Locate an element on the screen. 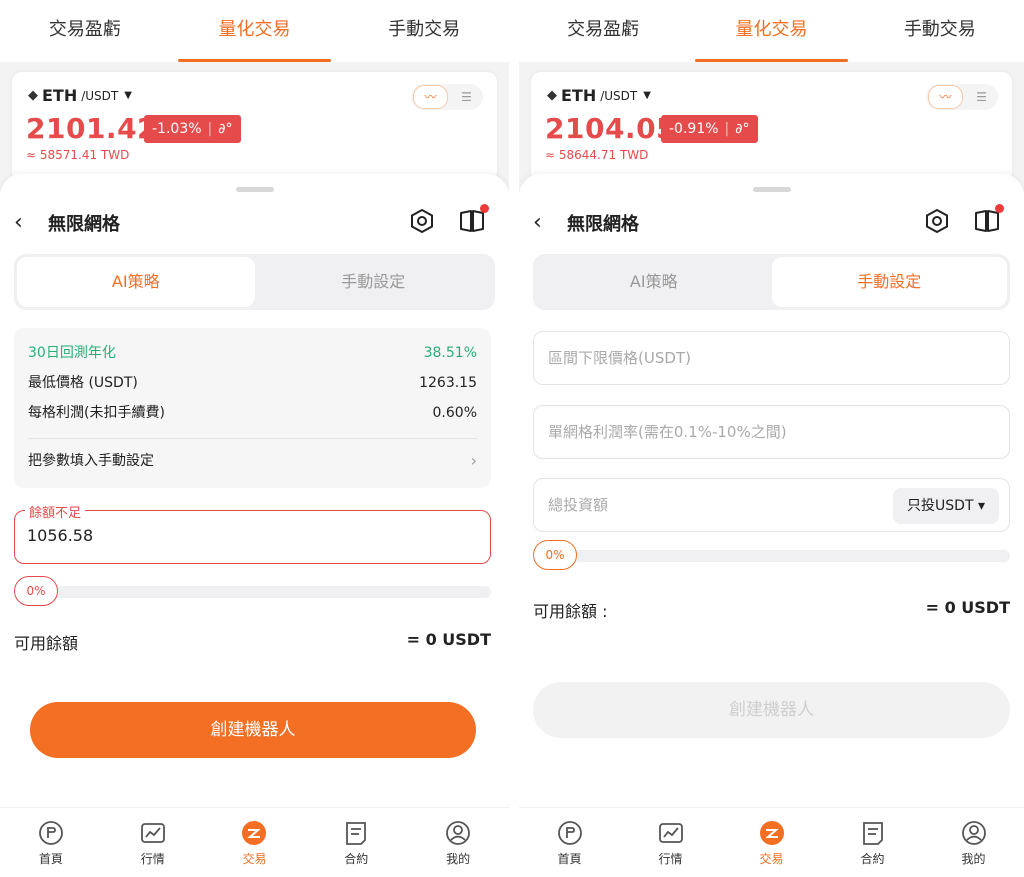  invest-unit-dropdown: 只投USDT ▾ is located at coordinates (946, 506).